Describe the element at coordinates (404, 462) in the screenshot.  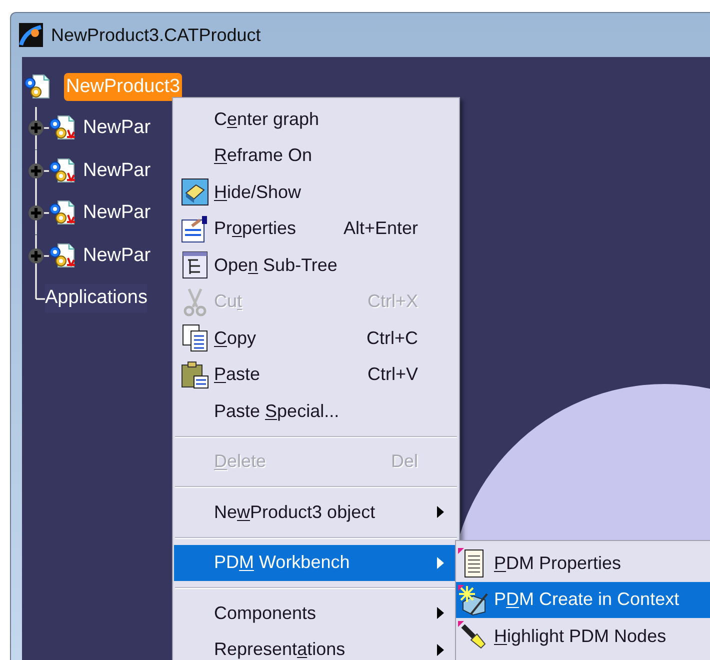
I see `shortcut-label: Del` at that location.